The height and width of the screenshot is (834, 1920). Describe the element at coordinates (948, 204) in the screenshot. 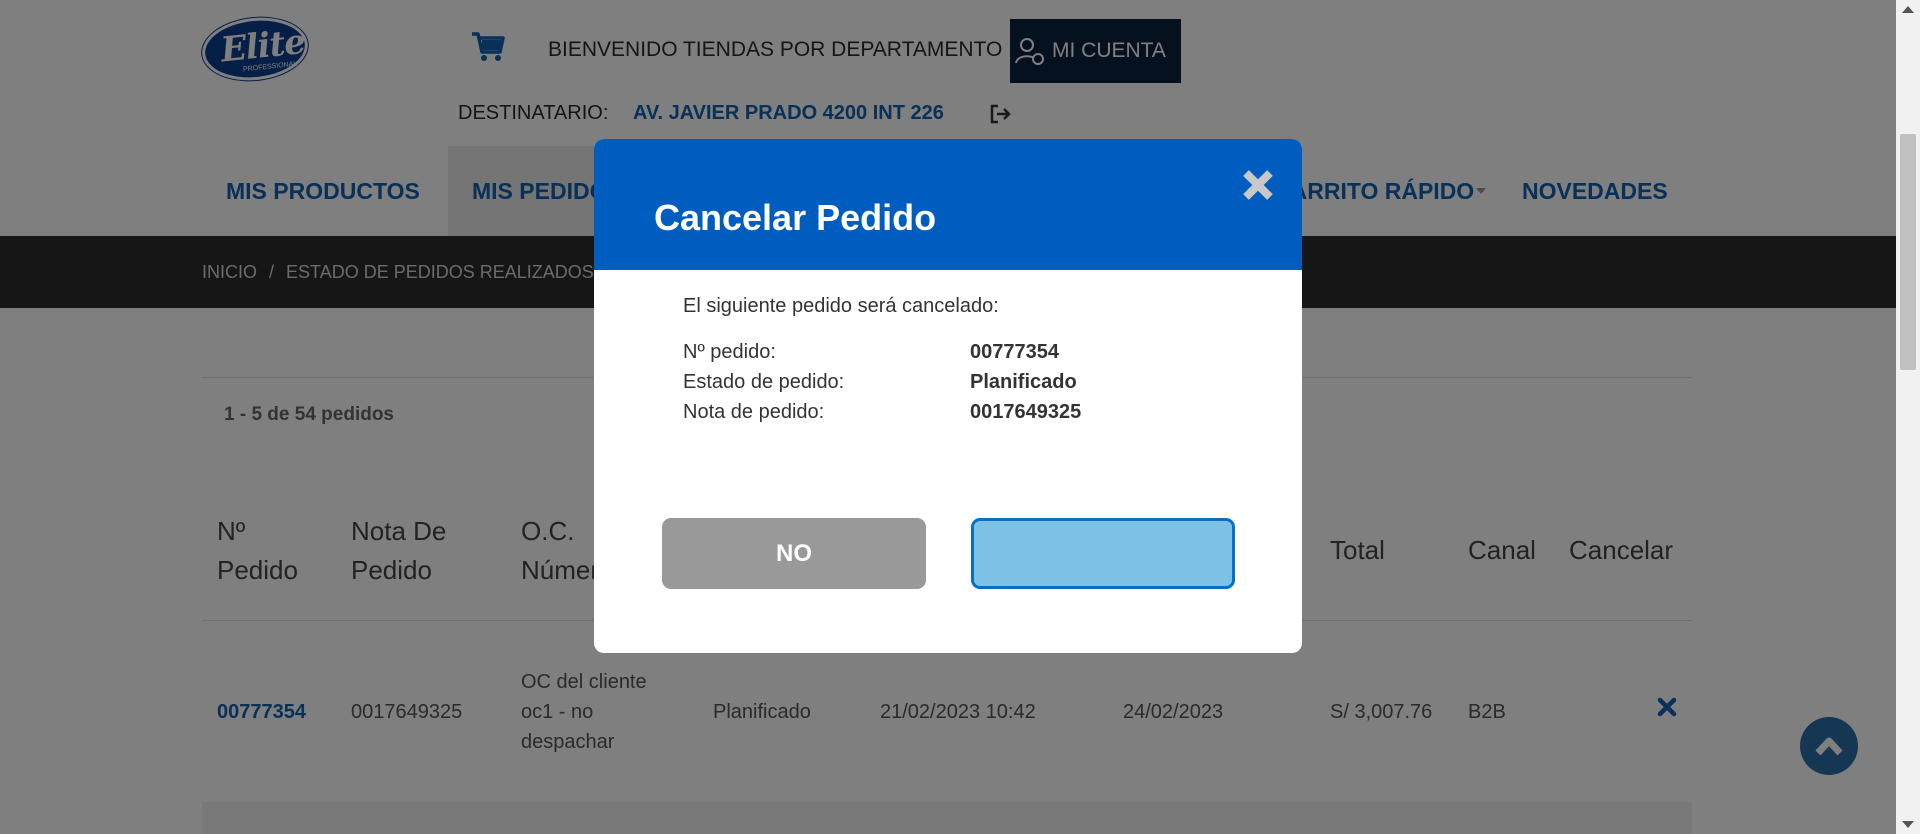

I see `modal-header: Cancelar Pedido` at that location.